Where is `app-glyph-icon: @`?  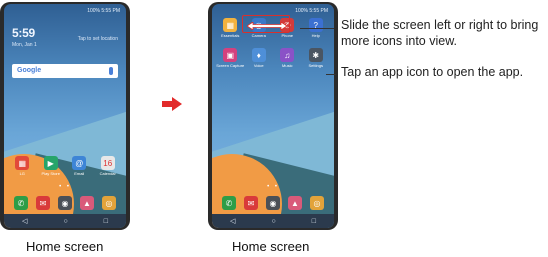 app-glyph-icon: @ is located at coordinates (79, 163).